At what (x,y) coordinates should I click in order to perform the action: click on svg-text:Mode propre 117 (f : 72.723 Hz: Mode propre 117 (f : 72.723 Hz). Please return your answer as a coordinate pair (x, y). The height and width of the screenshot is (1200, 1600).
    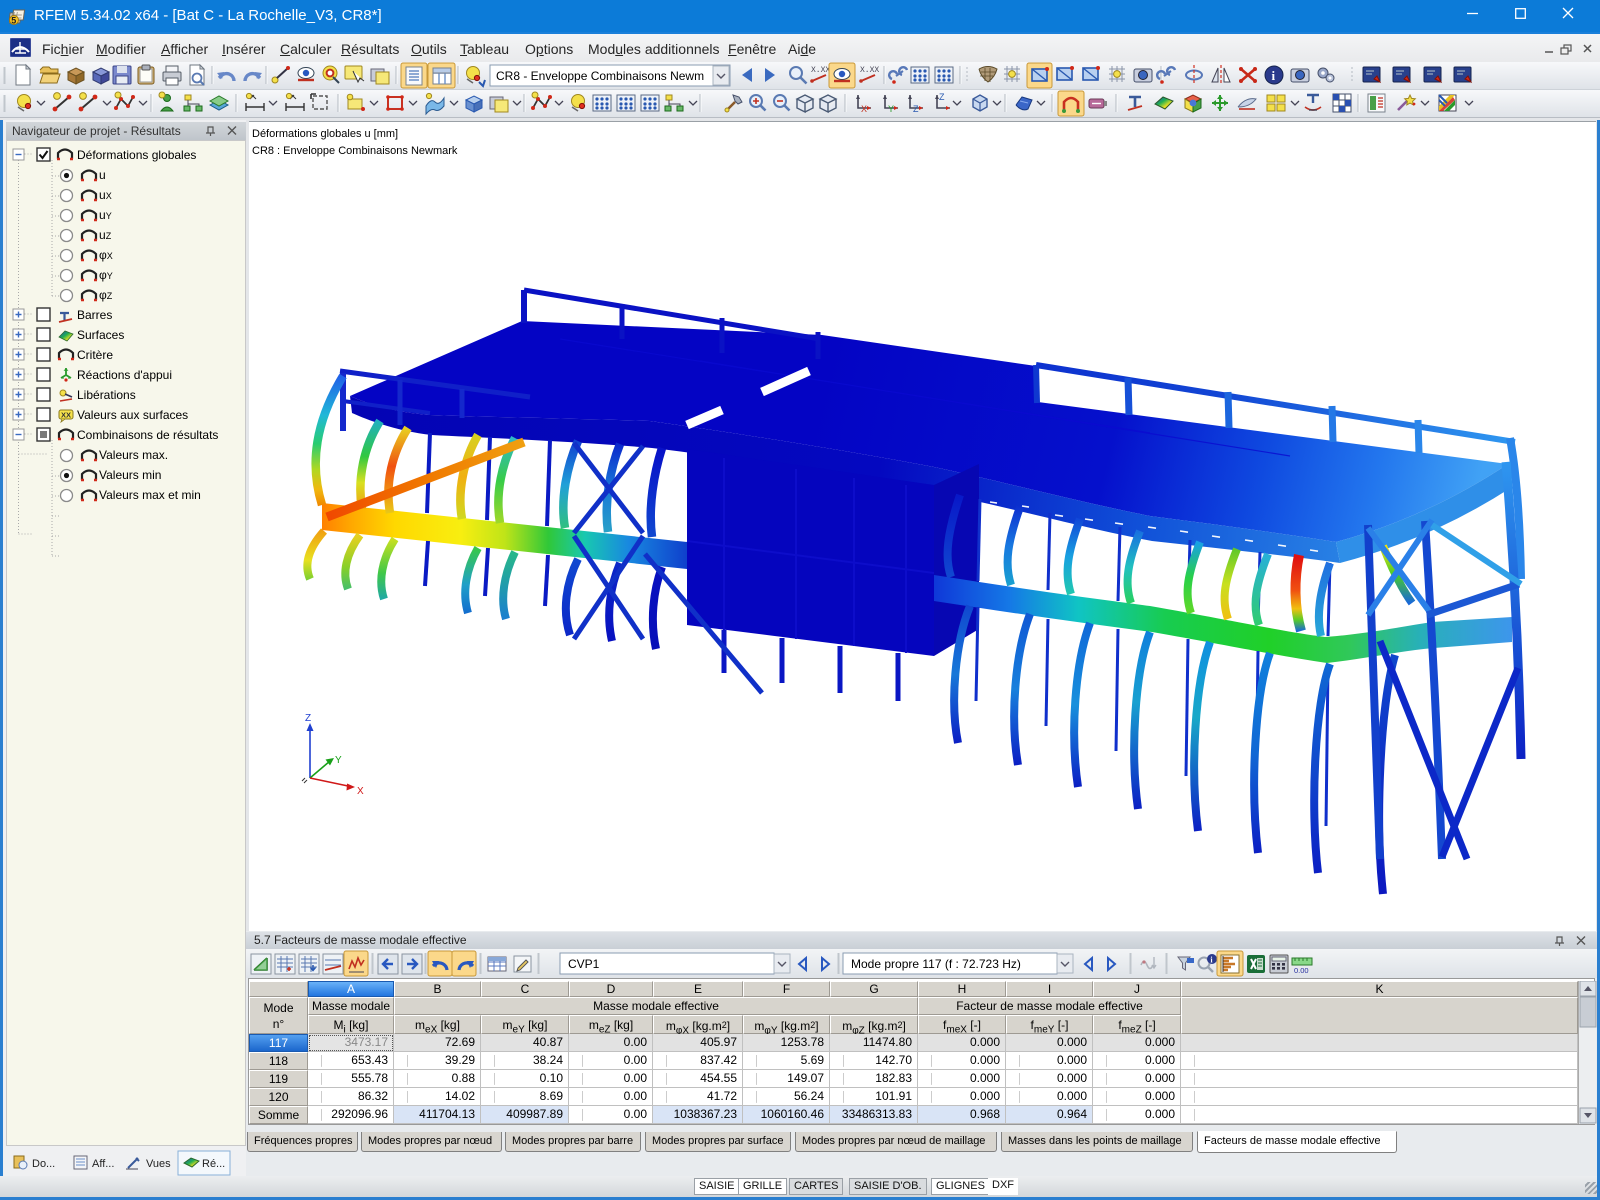
    Looking at the image, I should click on (936, 964).